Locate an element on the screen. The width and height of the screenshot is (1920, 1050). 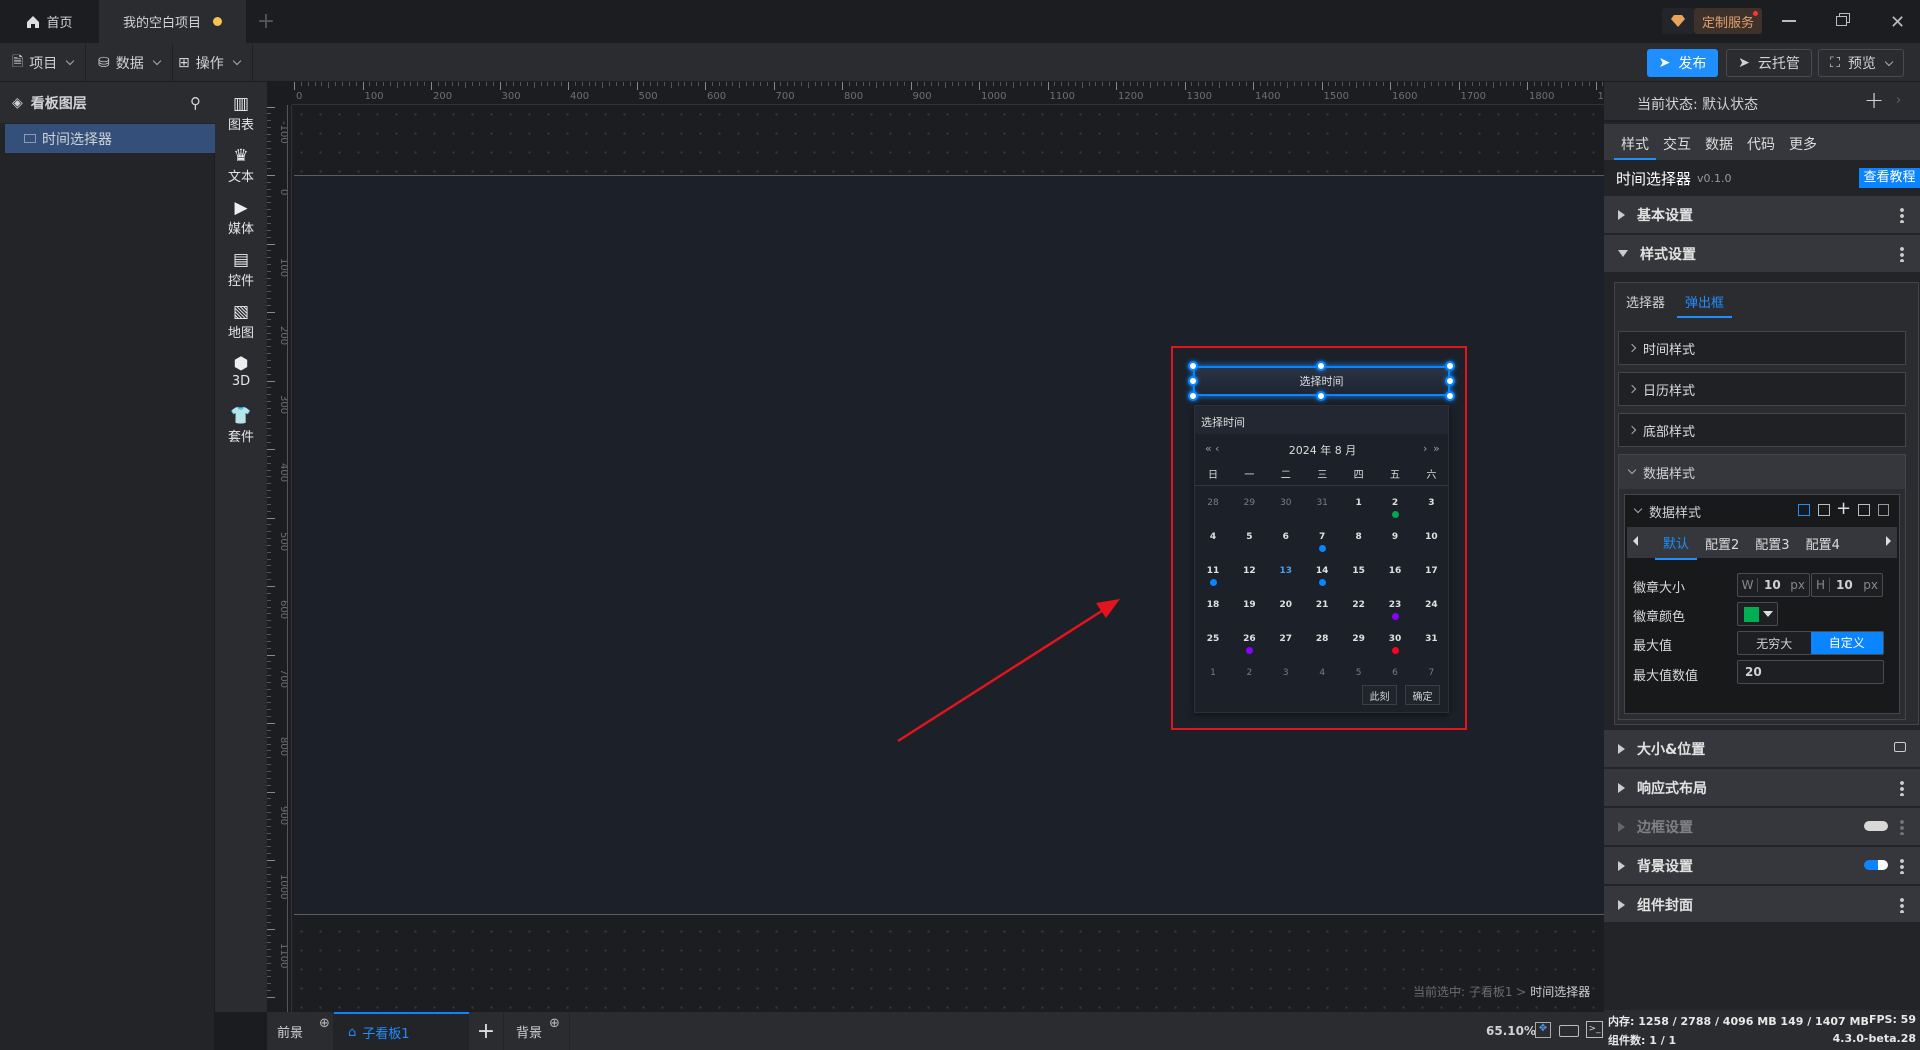
calendar-day: 16 is located at coordinates (1395, 571).